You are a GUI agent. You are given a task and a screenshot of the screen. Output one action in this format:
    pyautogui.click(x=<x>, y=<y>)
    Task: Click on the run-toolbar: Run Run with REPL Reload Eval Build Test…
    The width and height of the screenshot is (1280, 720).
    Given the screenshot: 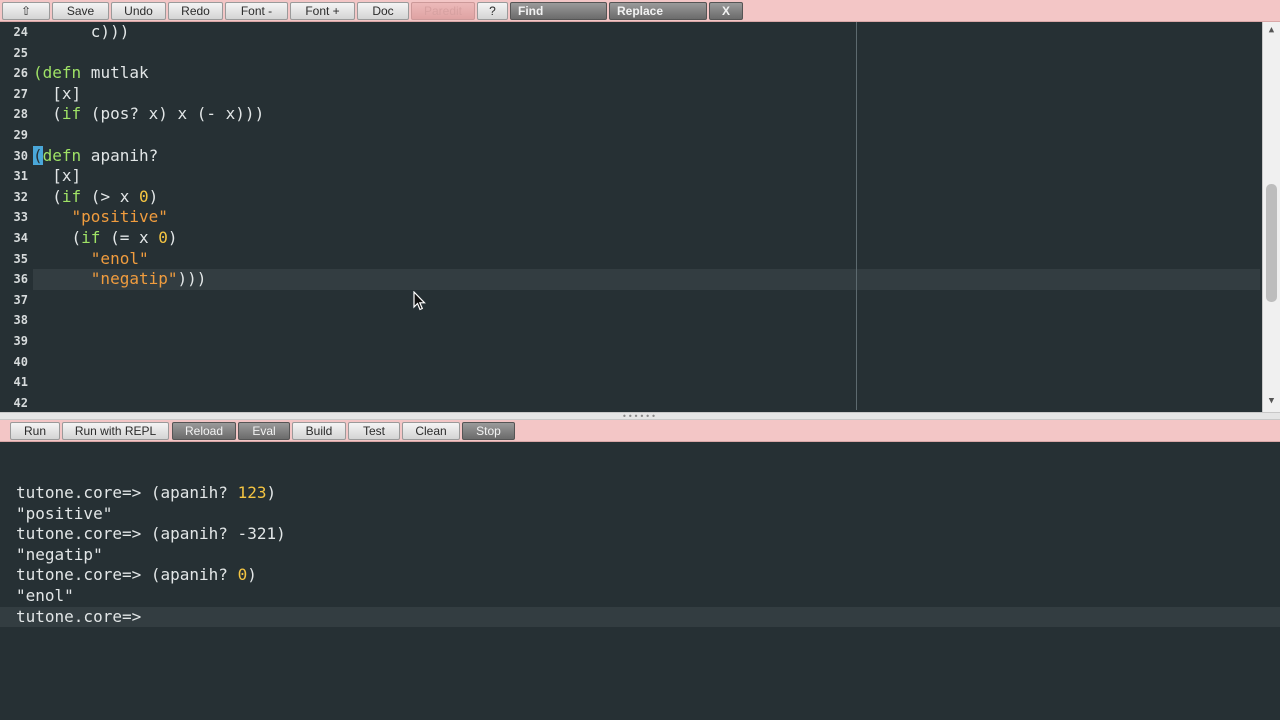 What is the action you would take?
    pyautogui.click(x=640, y=431)
    